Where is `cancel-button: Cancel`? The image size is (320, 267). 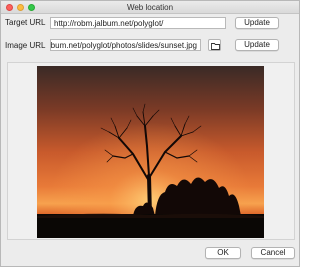
cancel-button: Cancel is located at coordinates (273, 253).